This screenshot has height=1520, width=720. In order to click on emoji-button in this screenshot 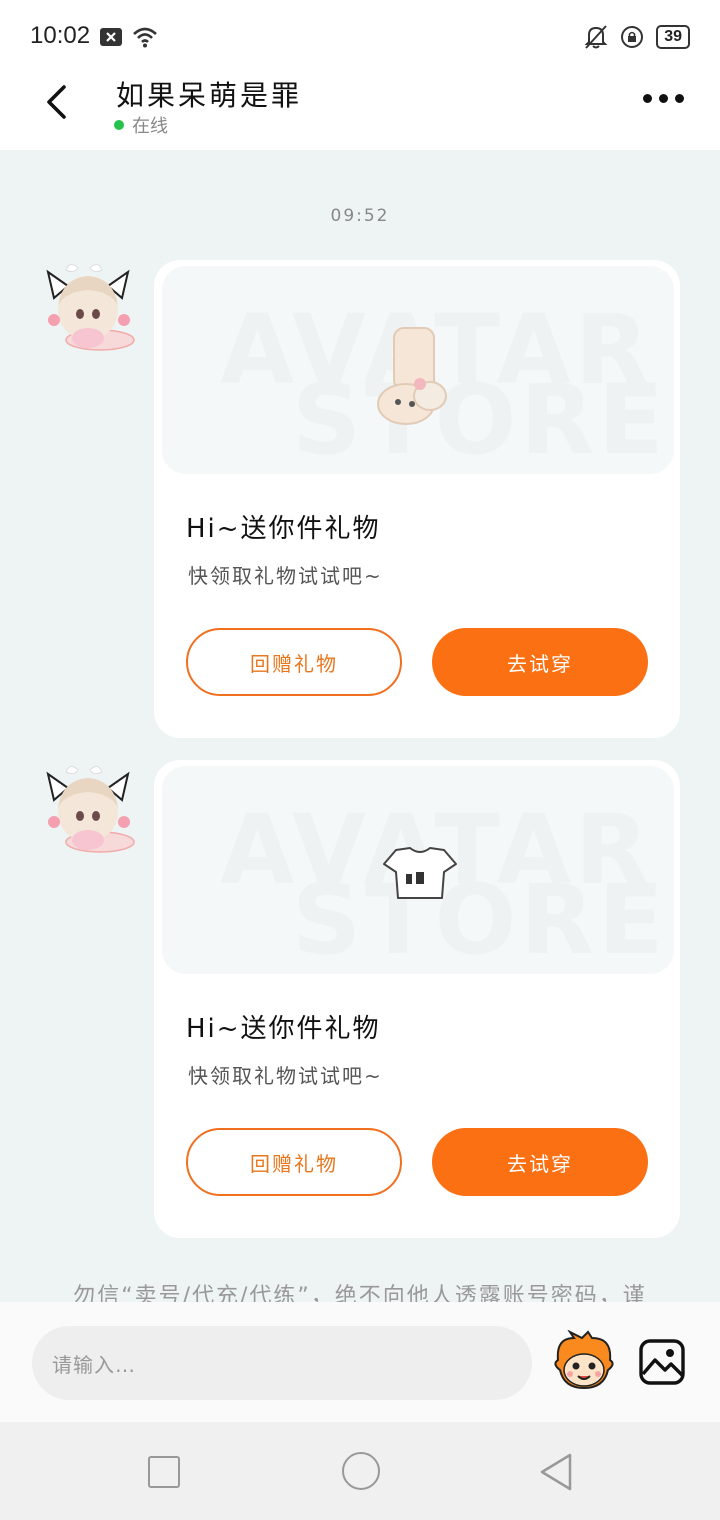, I will do `click(584, 1361)`.